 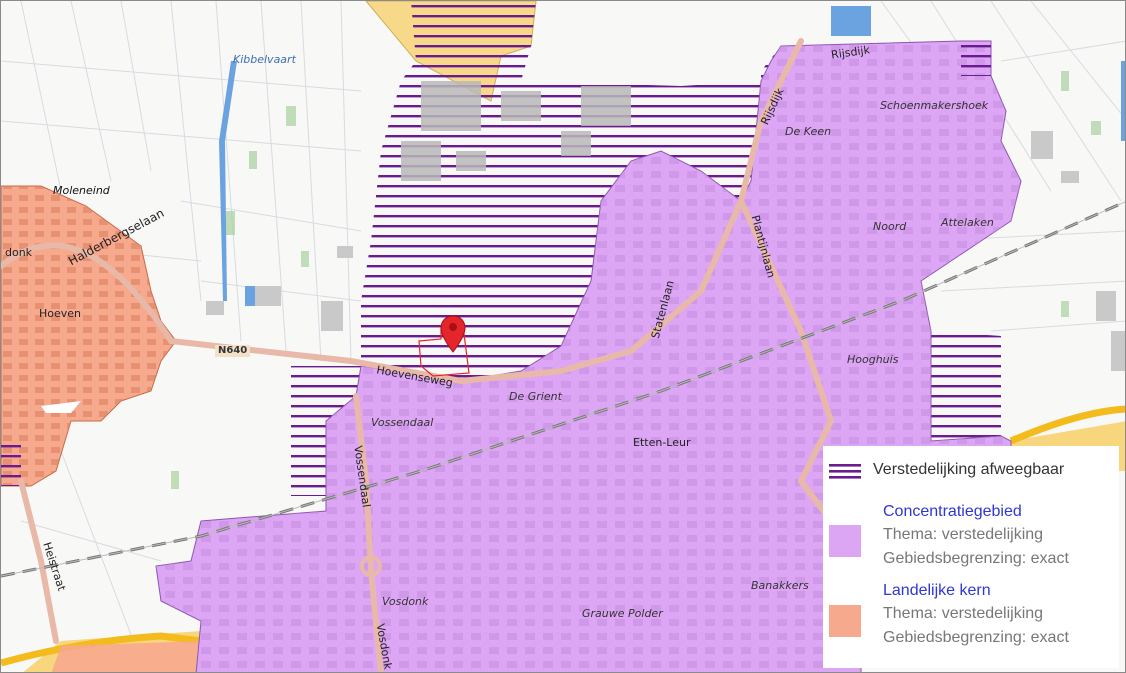 I want to click on label-vosdonk: Vosdonk, so click(x=405, y=601).